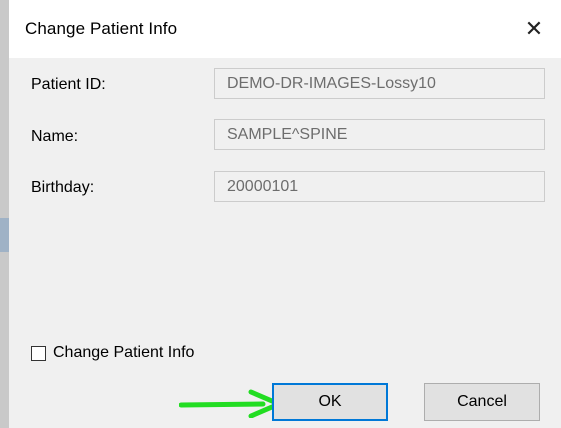  I want to click on change-patient-info-checkbox-row: Change Patient Info, so click(112, 353).